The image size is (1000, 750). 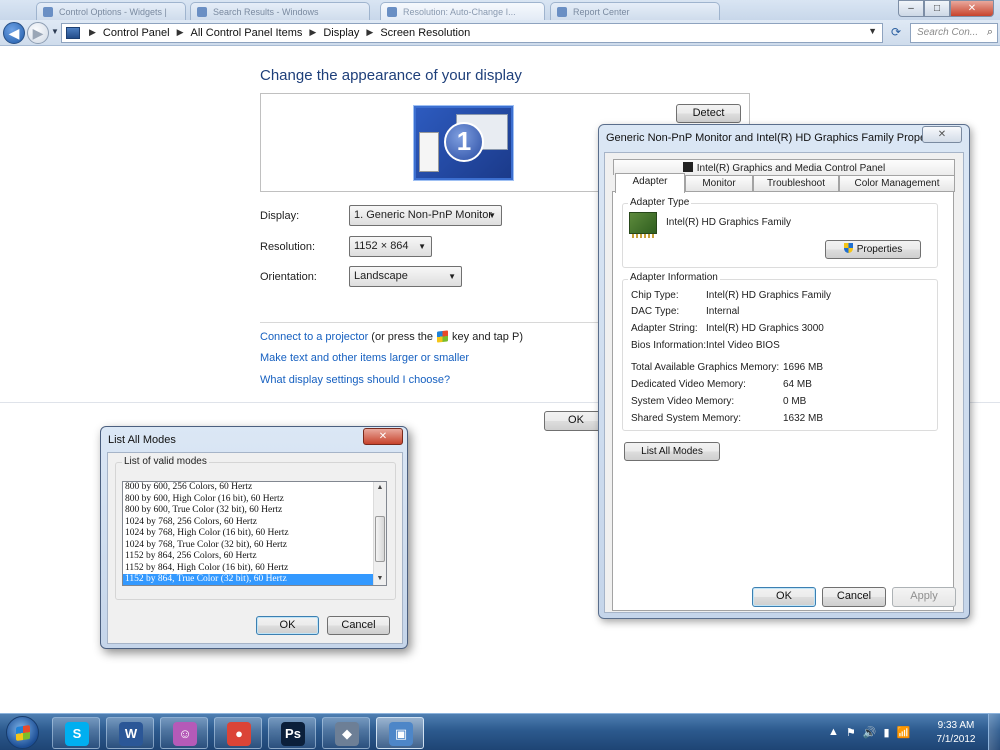 I want to click on minimize-button: –, so click(x=911, y=8).